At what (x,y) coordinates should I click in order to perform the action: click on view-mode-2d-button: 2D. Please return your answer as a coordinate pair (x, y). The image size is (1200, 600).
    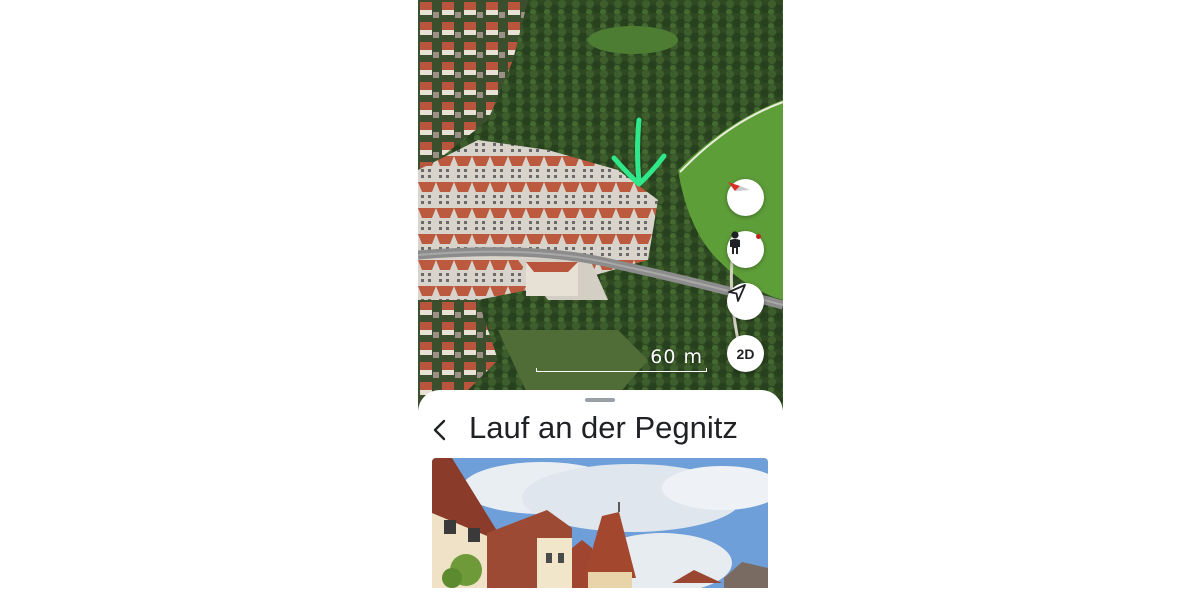
    Looking at the image, I should click on (745, 353).